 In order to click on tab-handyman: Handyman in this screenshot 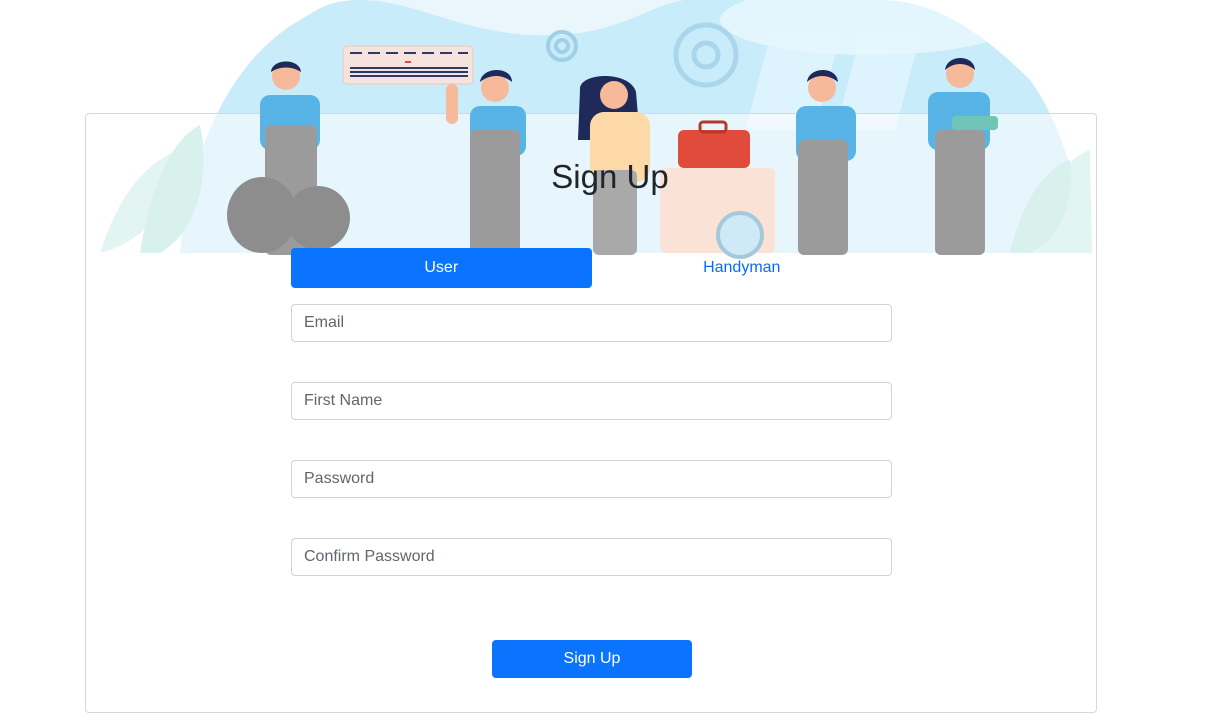, I will do `click(742, 268)`.